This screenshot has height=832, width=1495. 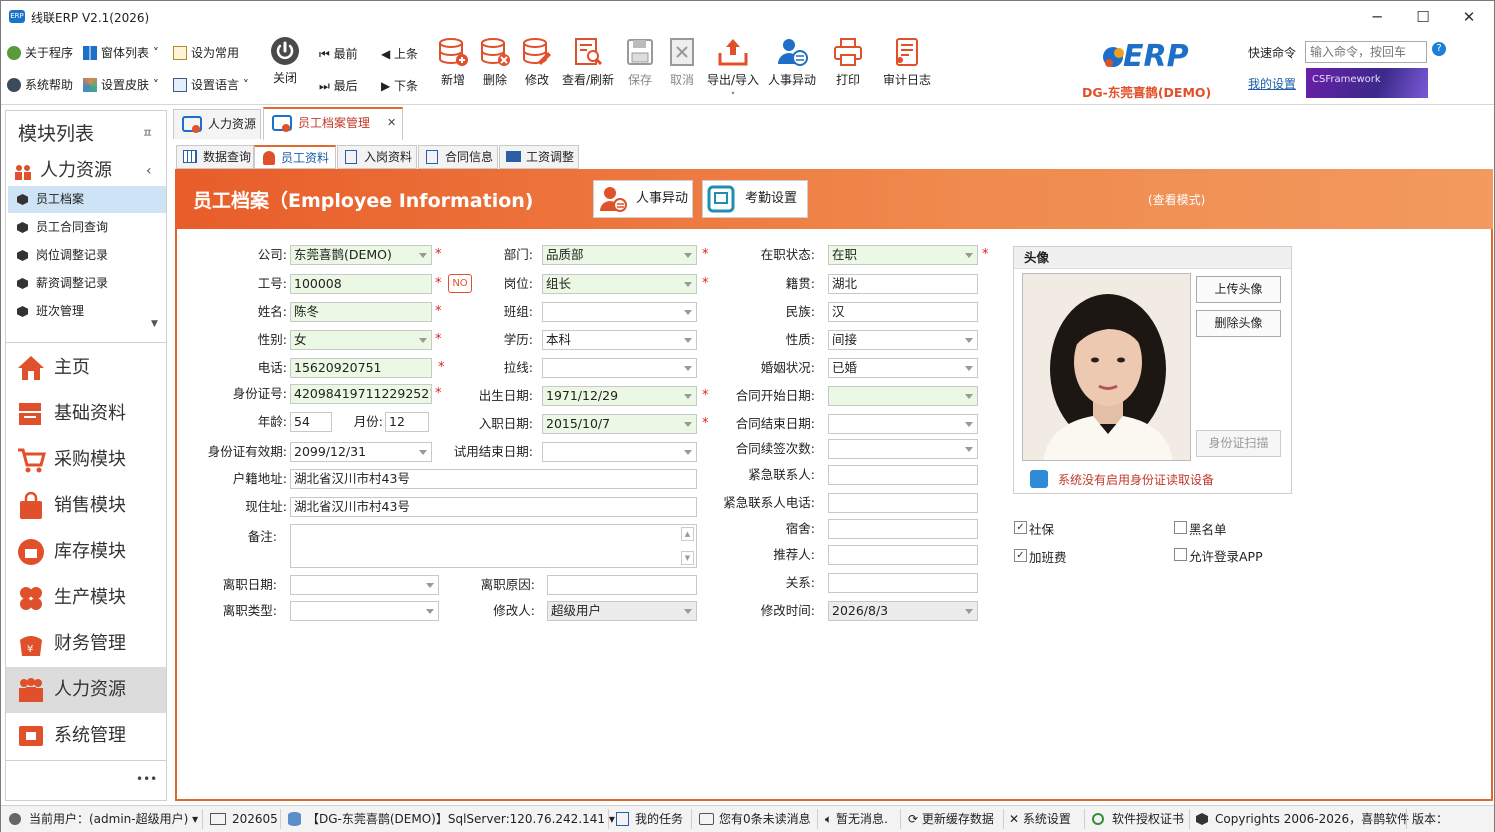 I want to click on help-circle-icon: ?, so click(x=1439, y=49).